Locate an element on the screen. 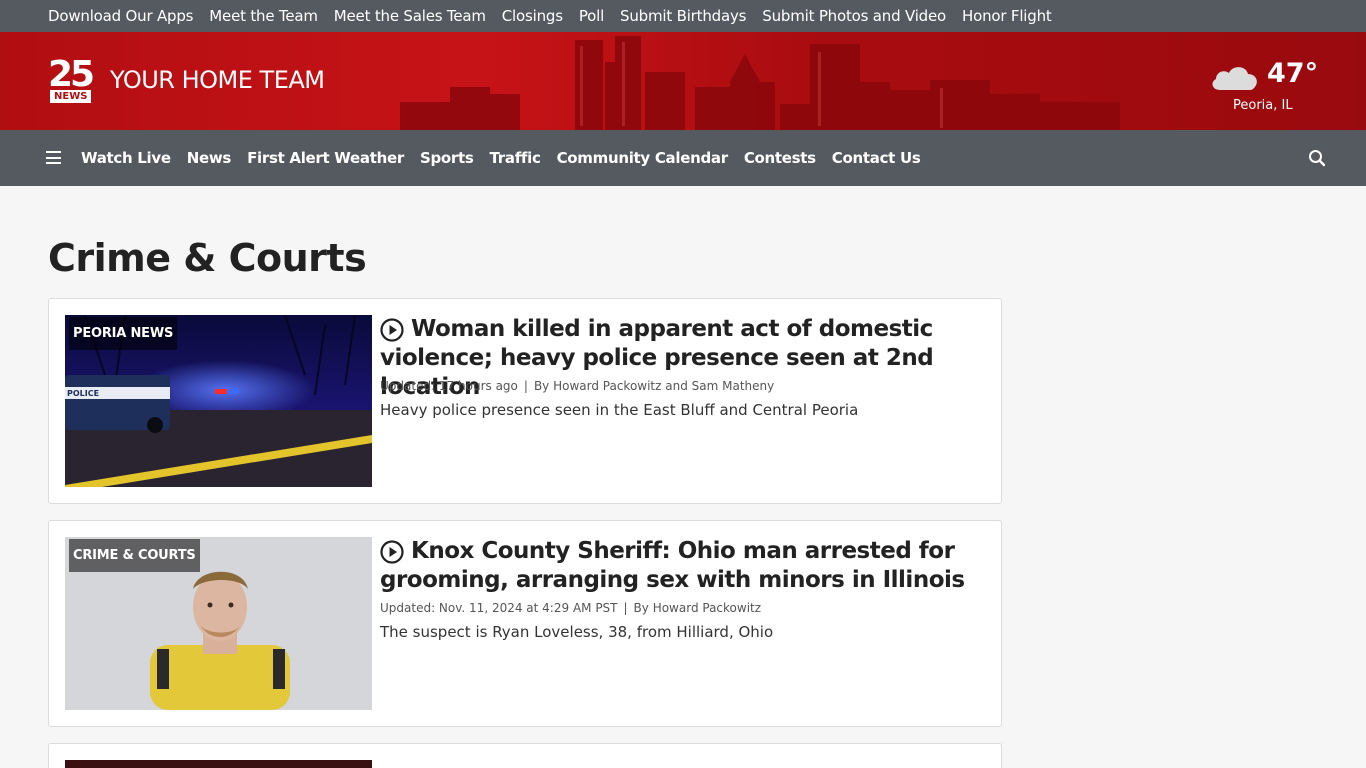  weather-location: Peoria, IL is located at coordinates (1263, 105).